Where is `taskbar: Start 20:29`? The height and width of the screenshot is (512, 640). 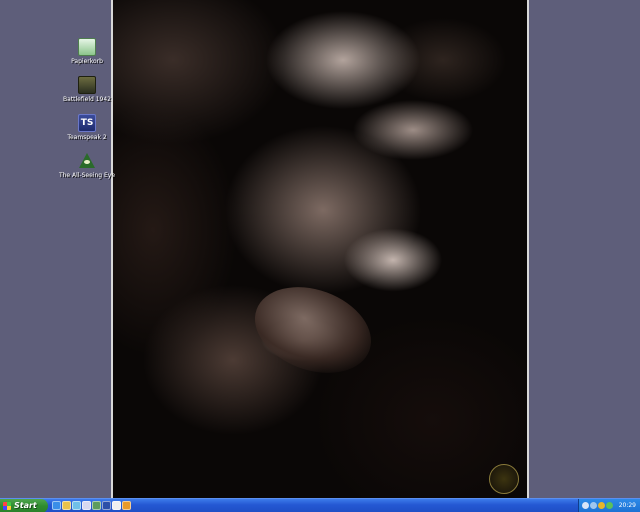 taskbar: Start 20:29 is located at coordinates (320, 505).